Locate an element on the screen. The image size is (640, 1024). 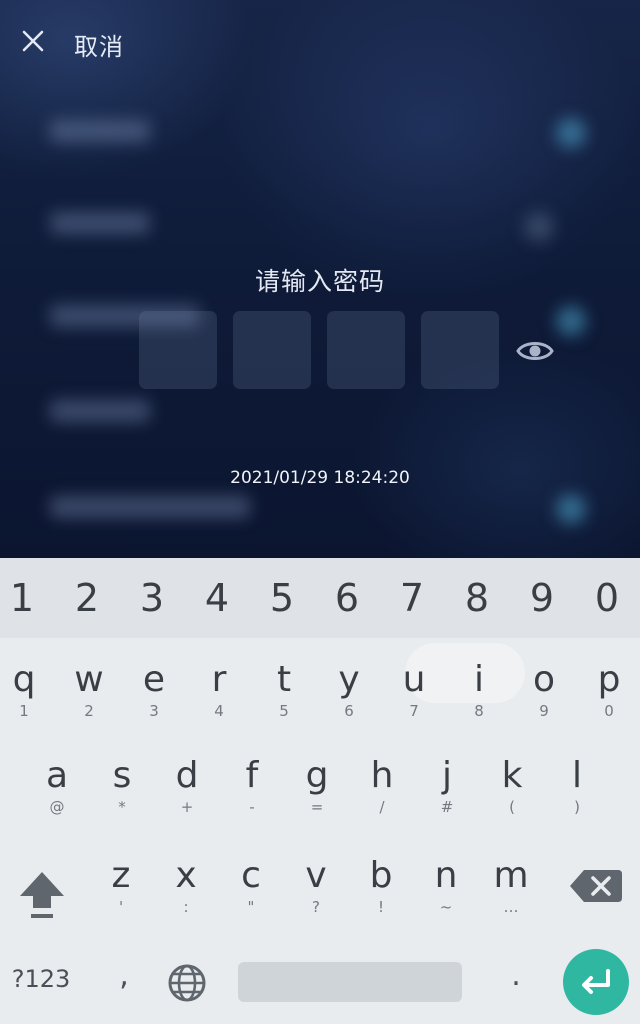
number-key: 0 is located at coordinates (607, 598).